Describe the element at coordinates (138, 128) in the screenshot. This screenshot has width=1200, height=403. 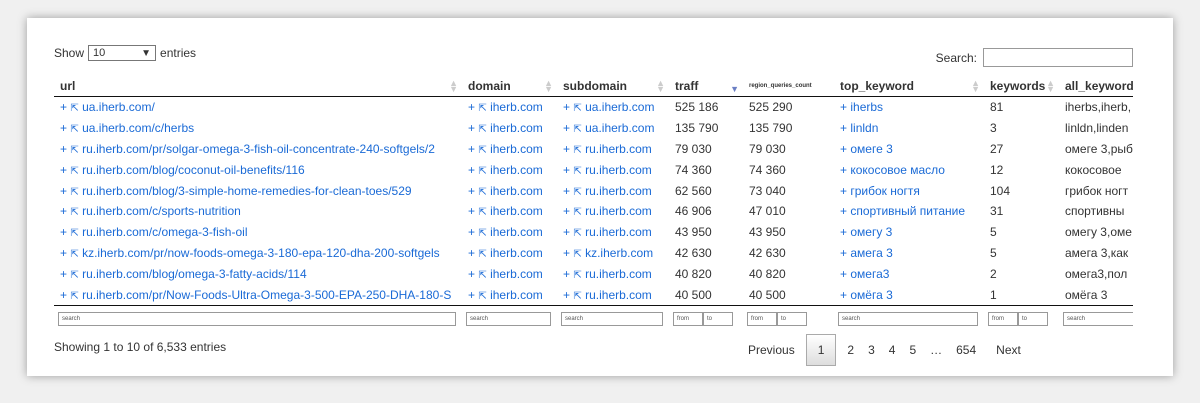
I see `url-link: ua.iherb.com/c/herbs` at that location.